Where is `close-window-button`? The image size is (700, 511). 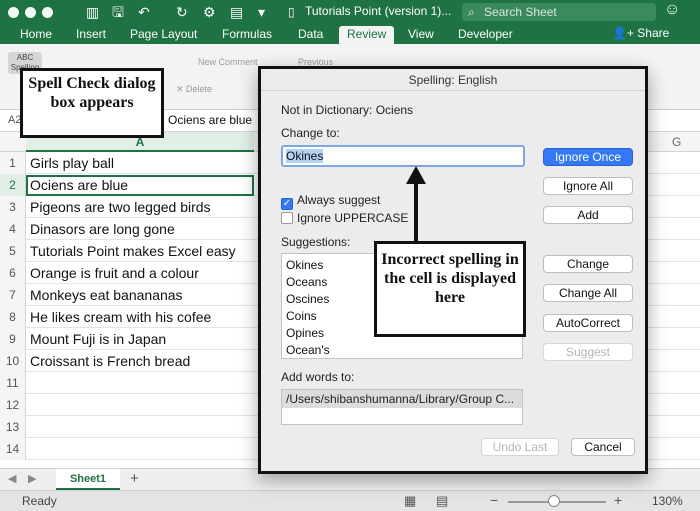
close-window-button is located at coordinates (13, 12).